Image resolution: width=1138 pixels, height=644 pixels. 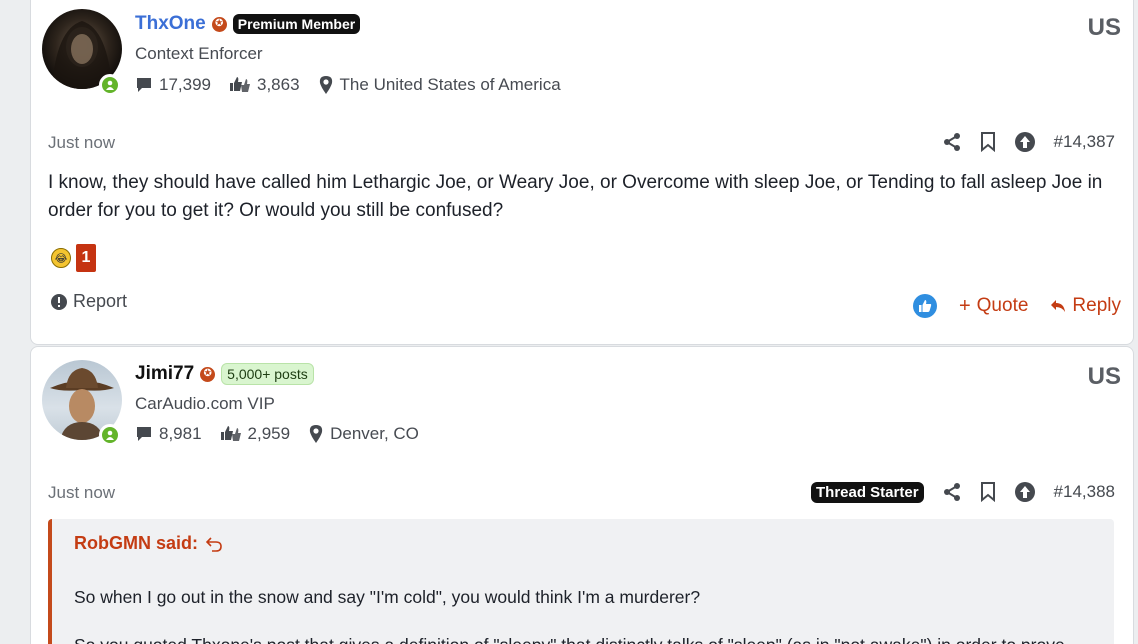 I want to click on quote-author-link: RobGMN said:, so click(x=148, y=543).